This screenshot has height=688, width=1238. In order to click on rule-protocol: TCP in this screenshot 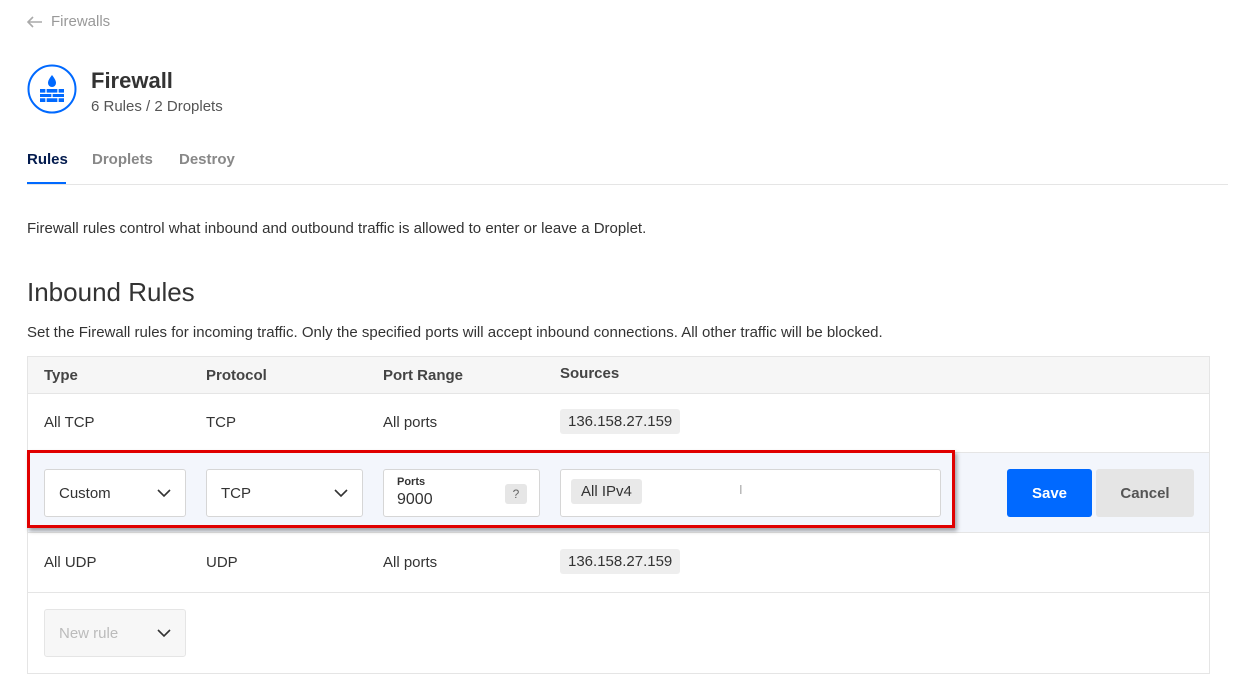, I will do `click(221, 422)`.